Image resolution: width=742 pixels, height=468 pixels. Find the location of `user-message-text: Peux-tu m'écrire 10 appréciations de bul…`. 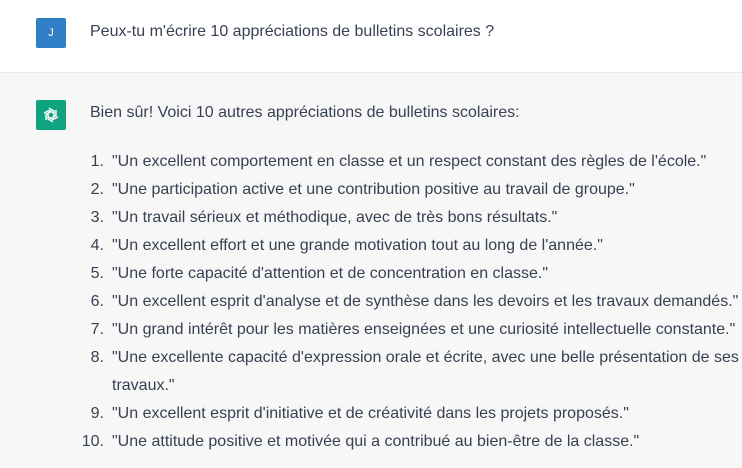

user-message-text: Peux-tu m'écrire 10 appréciations de bul… is located at coordinates (292, 31).